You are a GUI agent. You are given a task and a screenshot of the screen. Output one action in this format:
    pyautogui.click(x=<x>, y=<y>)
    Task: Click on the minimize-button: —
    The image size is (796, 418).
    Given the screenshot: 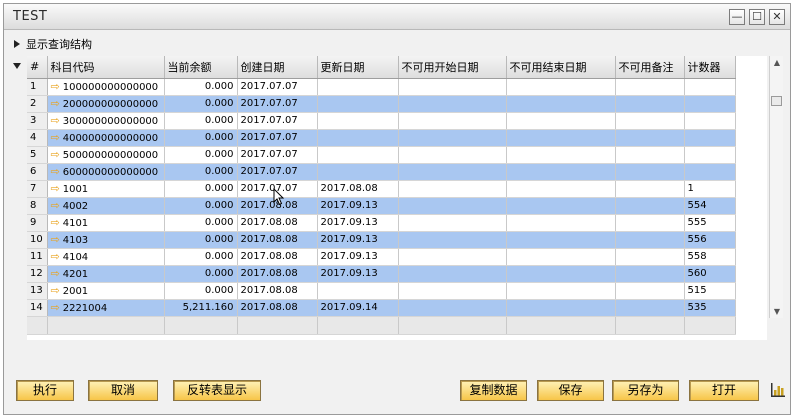 What is the action you would take?
    pyautogui.click(x=737, y=17)
    